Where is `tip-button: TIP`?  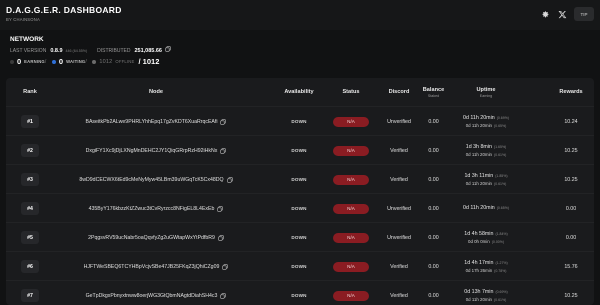 tip-button: TIP is located at coordinates (584, 14).